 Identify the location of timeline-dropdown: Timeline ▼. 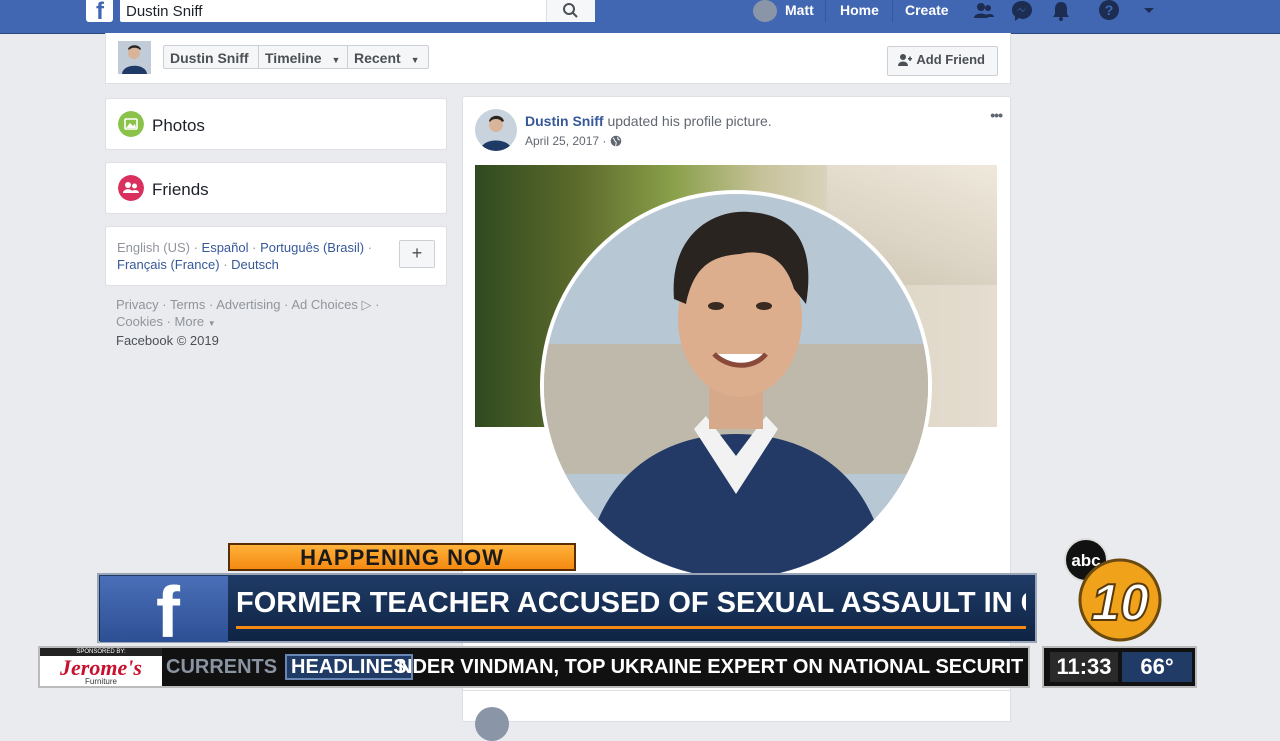
(303, 57).